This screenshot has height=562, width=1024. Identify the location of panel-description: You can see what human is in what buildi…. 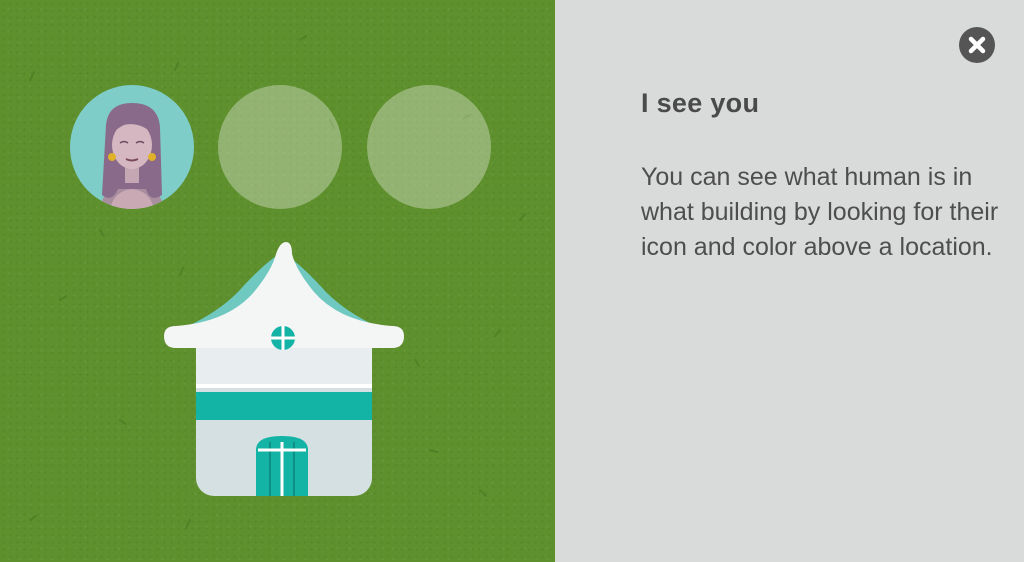
(820, 212).